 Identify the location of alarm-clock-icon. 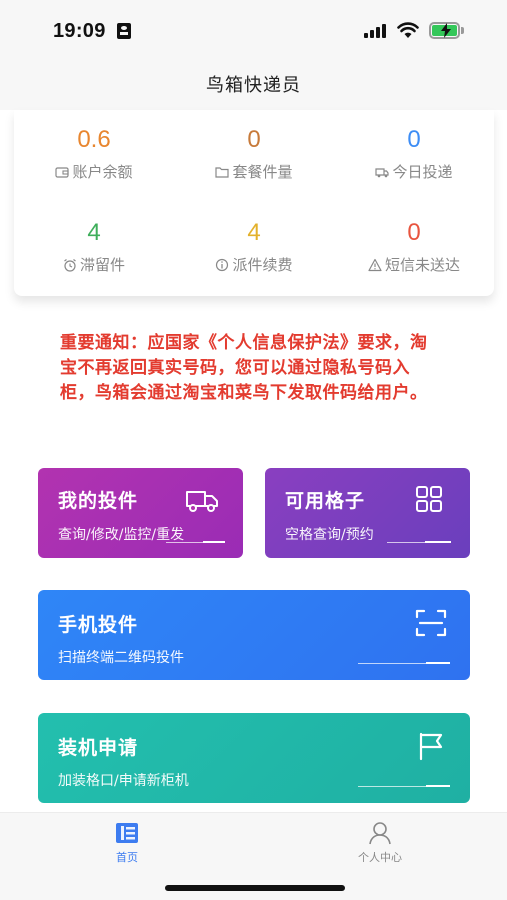
(70, 265).